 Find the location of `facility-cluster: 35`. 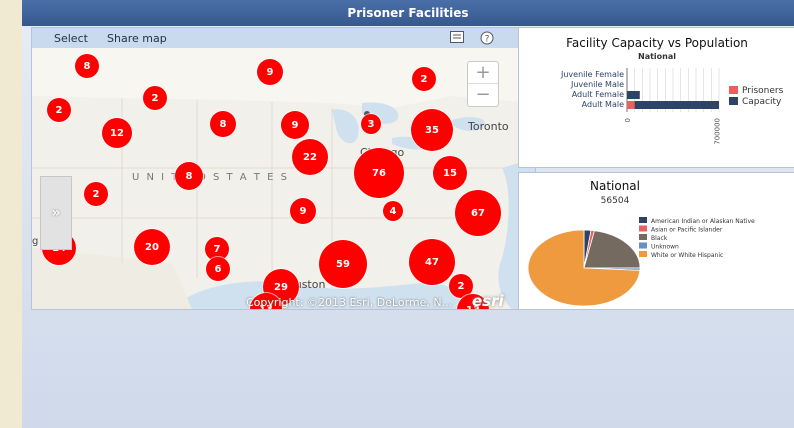

facility-cluster: 35 is located at coordinates (432, 130).